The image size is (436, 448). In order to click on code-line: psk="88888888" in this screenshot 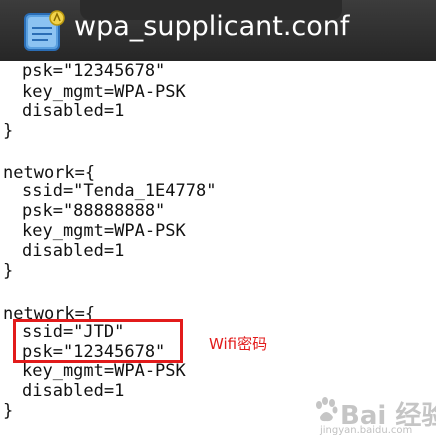, I will do `click(93, 211)`.